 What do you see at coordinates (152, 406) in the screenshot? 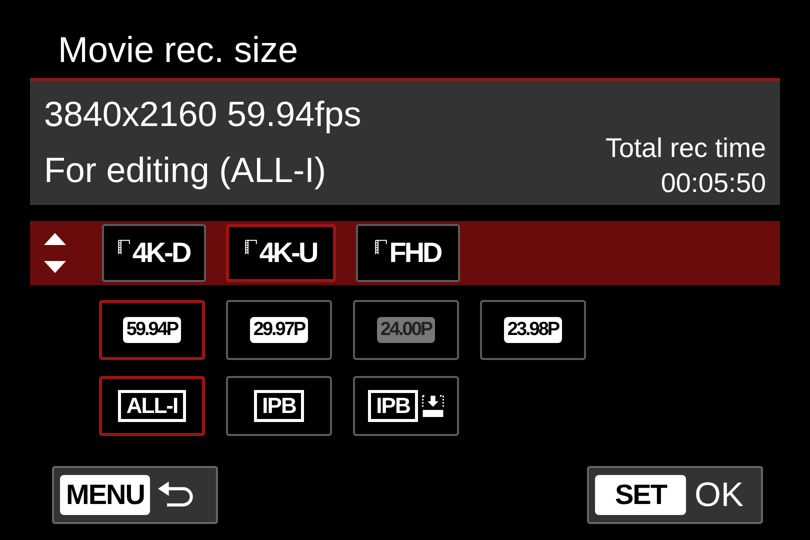
I see `compression-button: ALL-I` at bounding box center [152, 406].